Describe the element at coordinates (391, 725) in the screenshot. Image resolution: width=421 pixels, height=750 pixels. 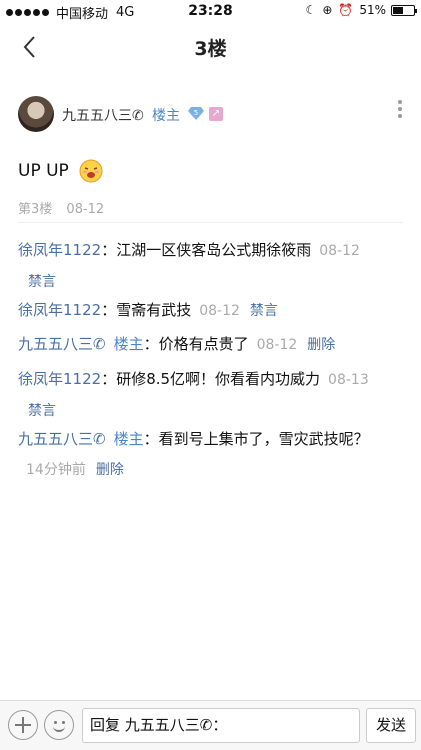
I see `send-button: 发送` at that location.